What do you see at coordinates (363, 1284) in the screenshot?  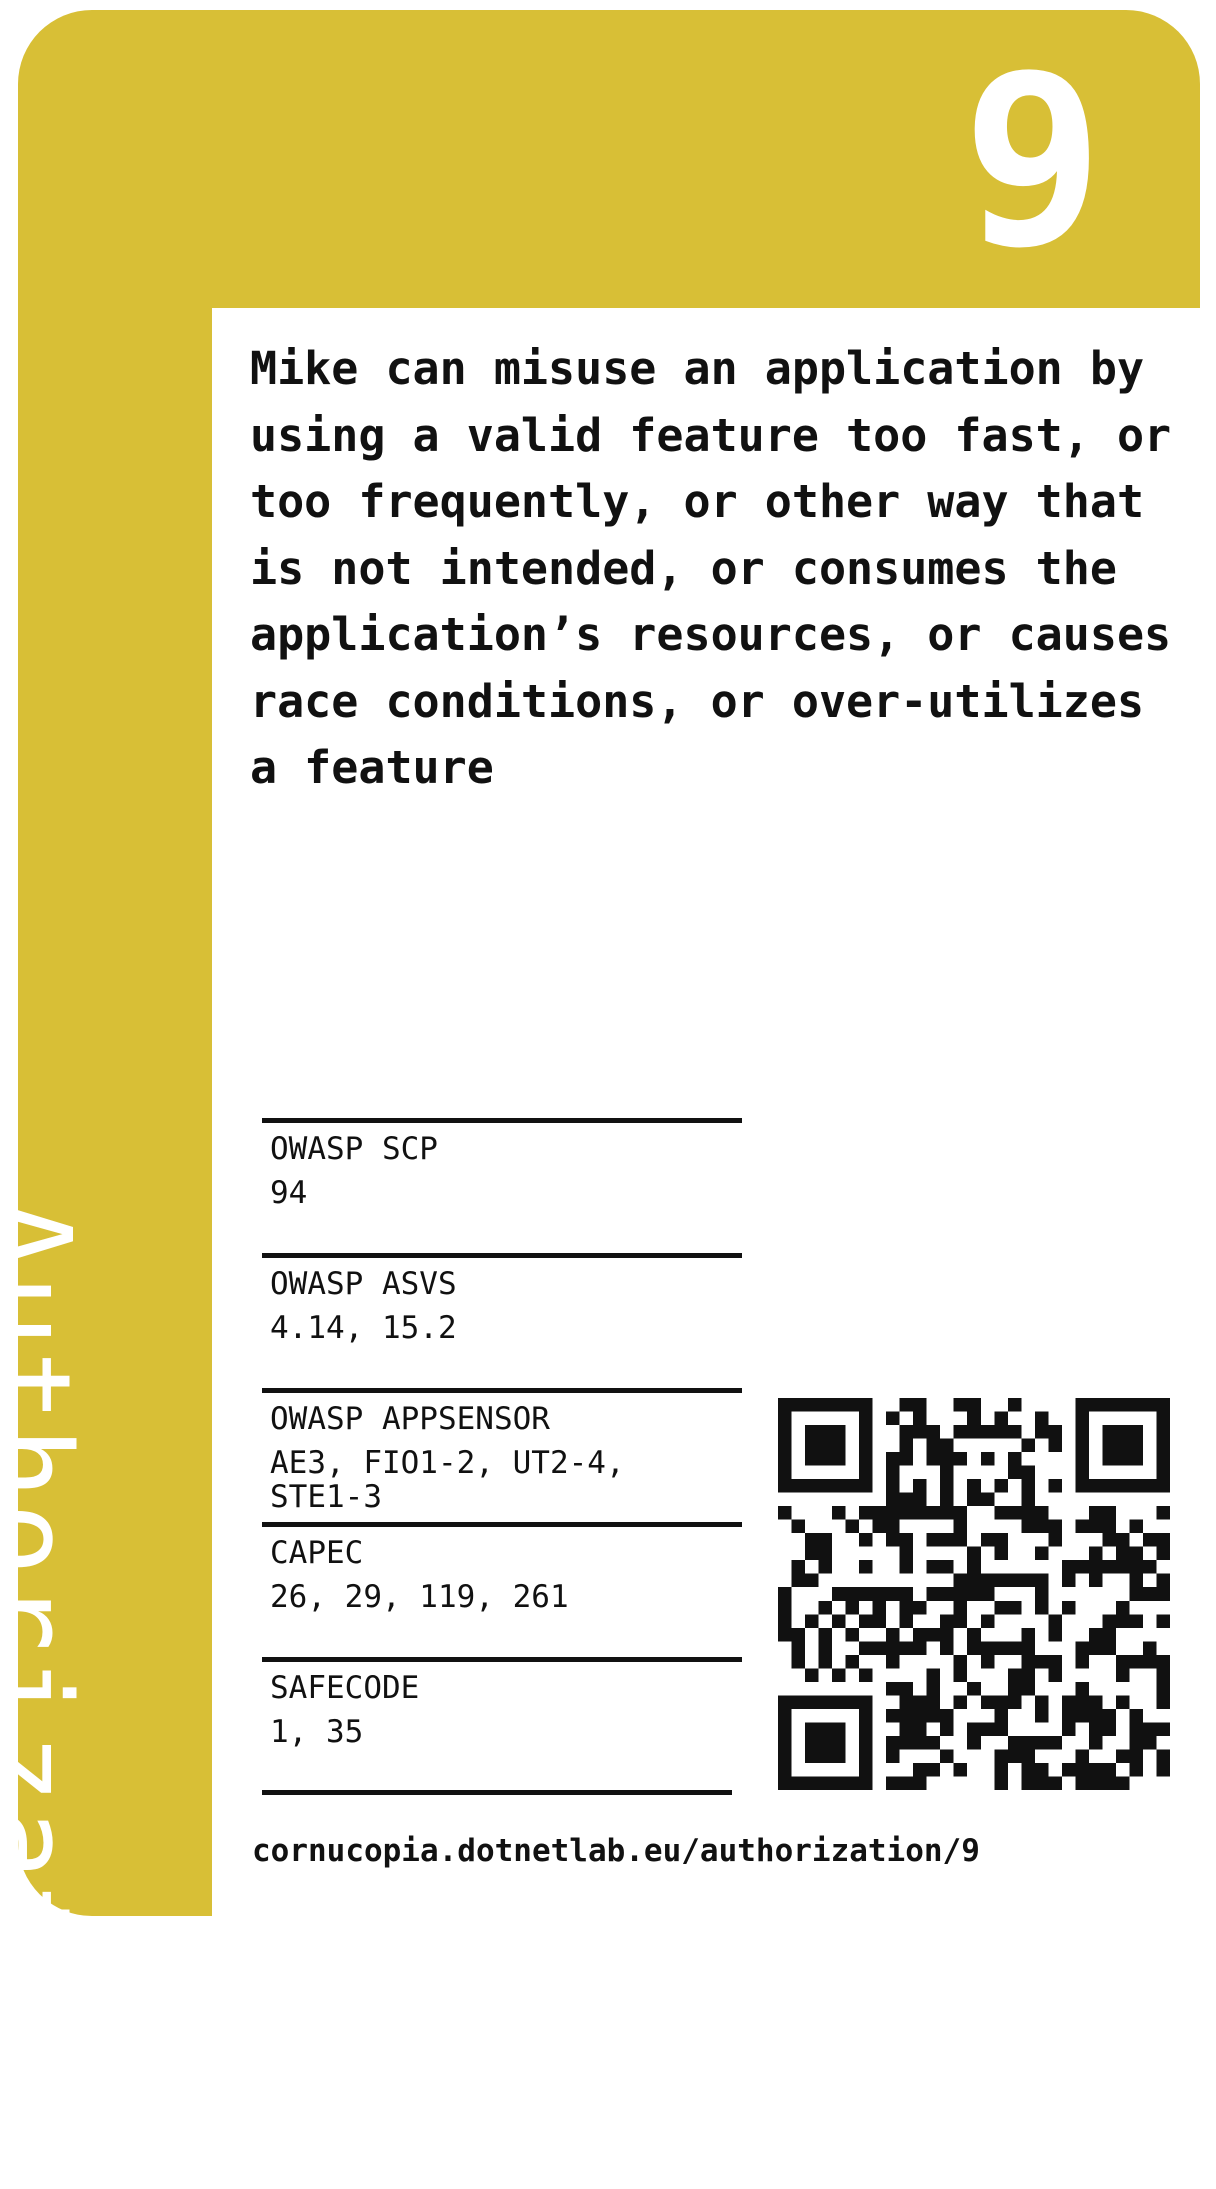 I see `mapping-label: OWASP ASVS` at bounding box center [363, 1284].